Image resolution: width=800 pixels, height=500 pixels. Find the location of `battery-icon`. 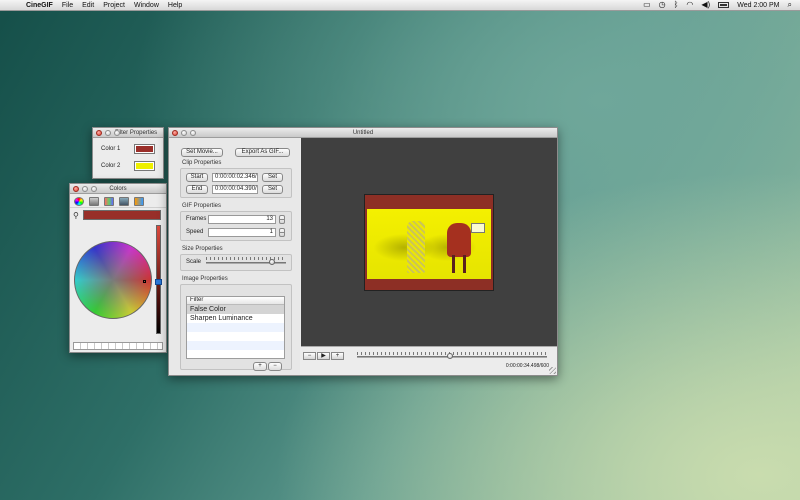

battery-icon is located at coordinates (724, 5).